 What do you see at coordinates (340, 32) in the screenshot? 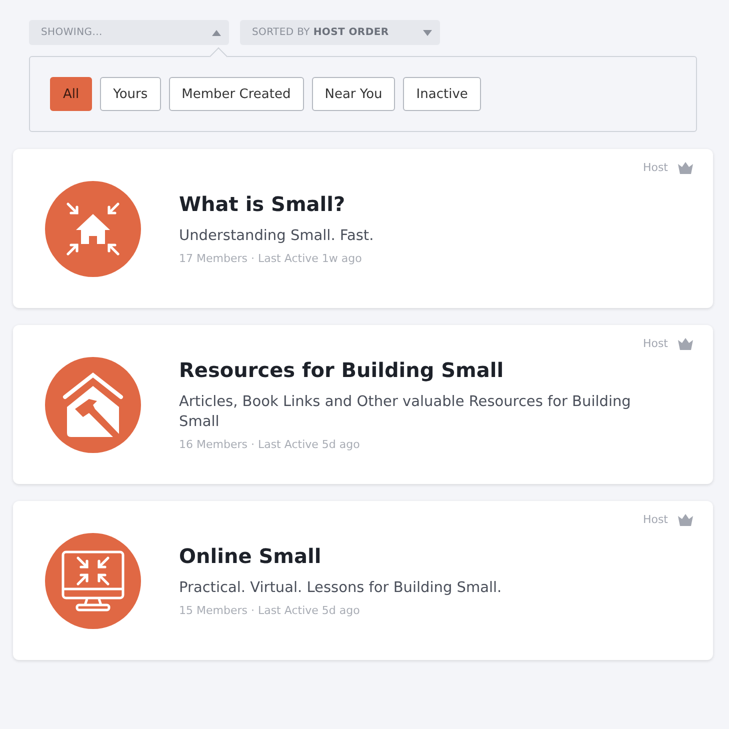
I see `sort-dropdown: SORTED BY HOST ORDER` at bounding box center [340, 32].